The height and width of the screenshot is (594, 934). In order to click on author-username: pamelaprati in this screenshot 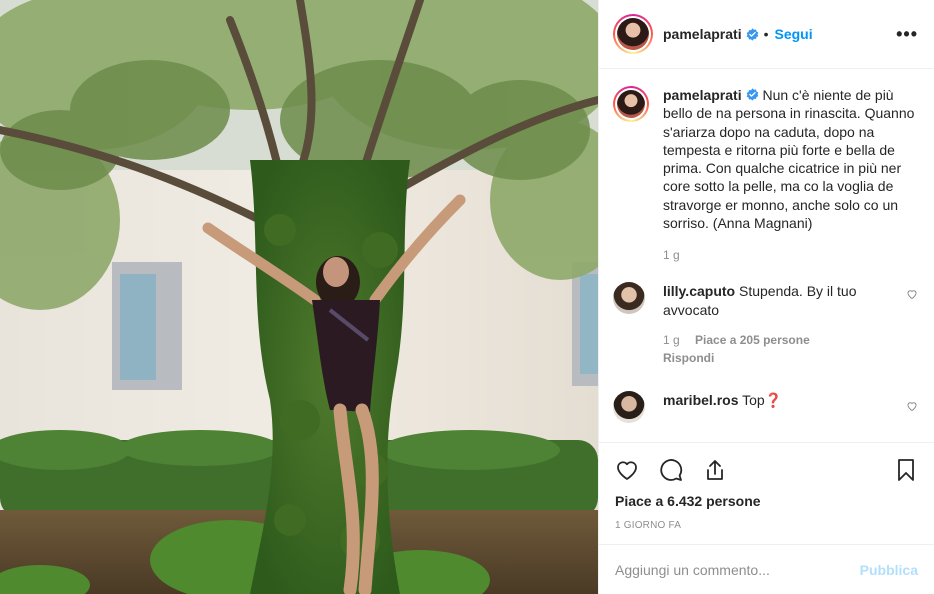, I will do `click(702, 34)`.